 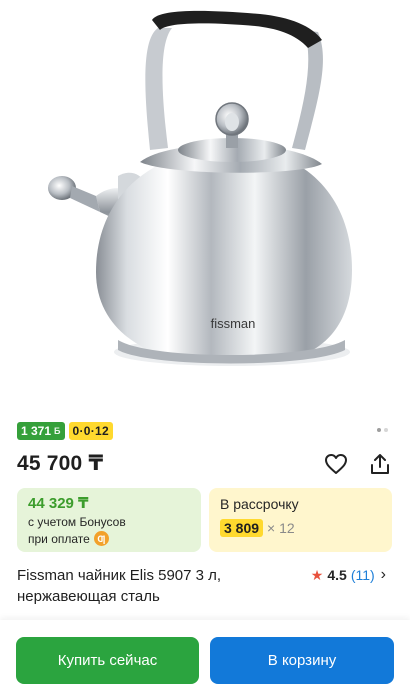 I want to click on review-count: (11), so click(x=362, y=575).